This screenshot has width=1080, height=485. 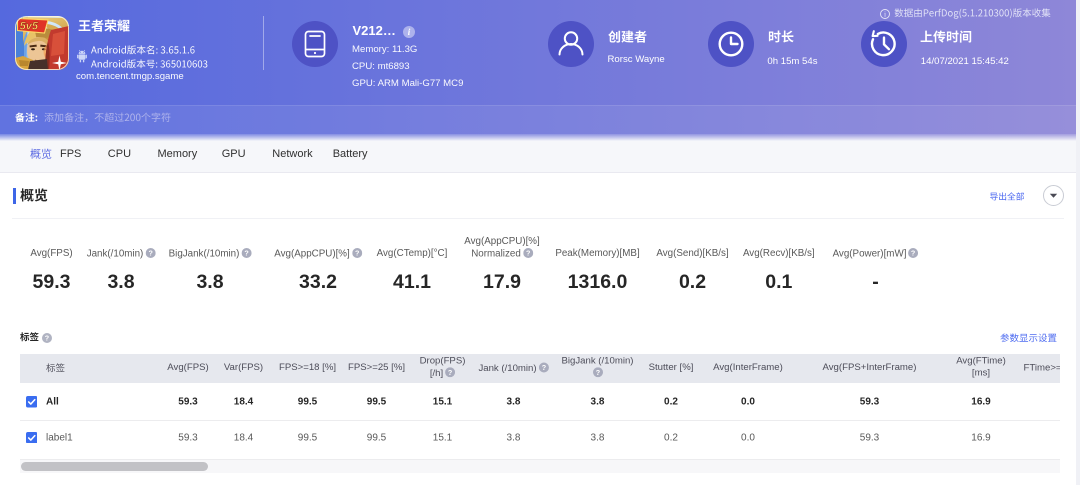 I want to click on svg-text: 5v5, so click(x=29, y=27).